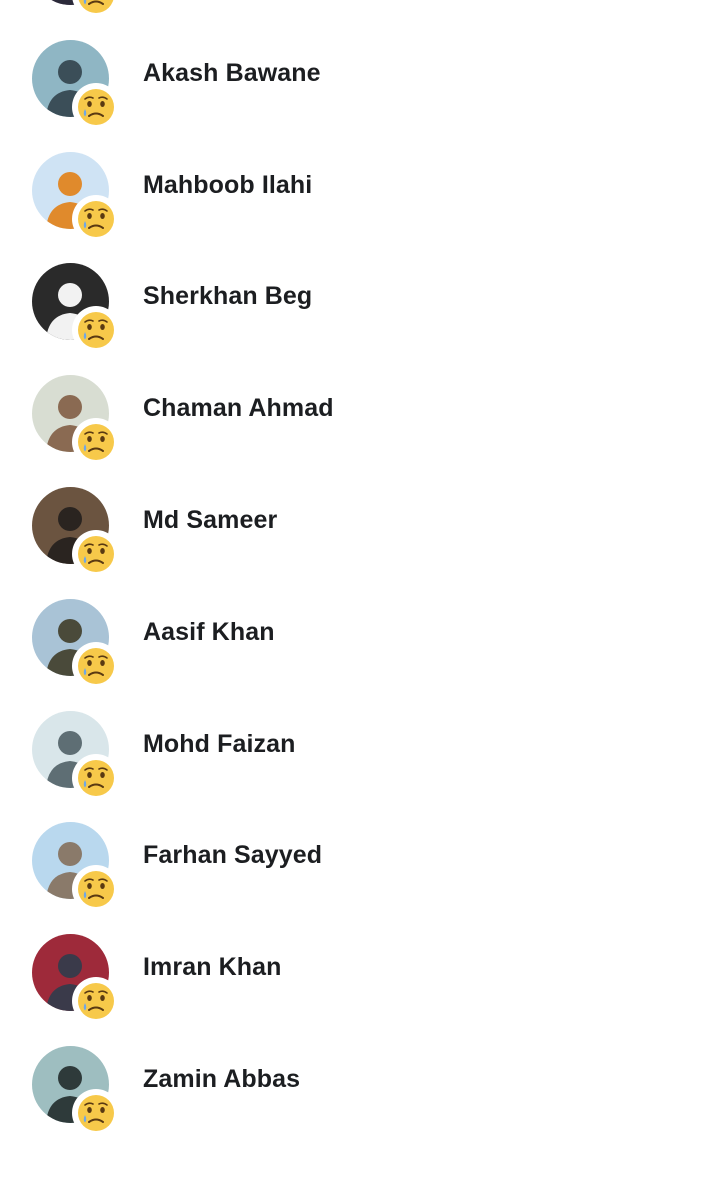 The image size is (705, 1200). I want to click on person-name: Md Sameer, so click(210, 520).